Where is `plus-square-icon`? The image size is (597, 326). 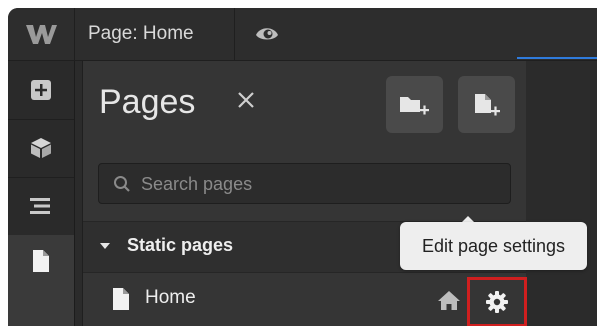
plus-square-icon is located at coordinates (41, 90).